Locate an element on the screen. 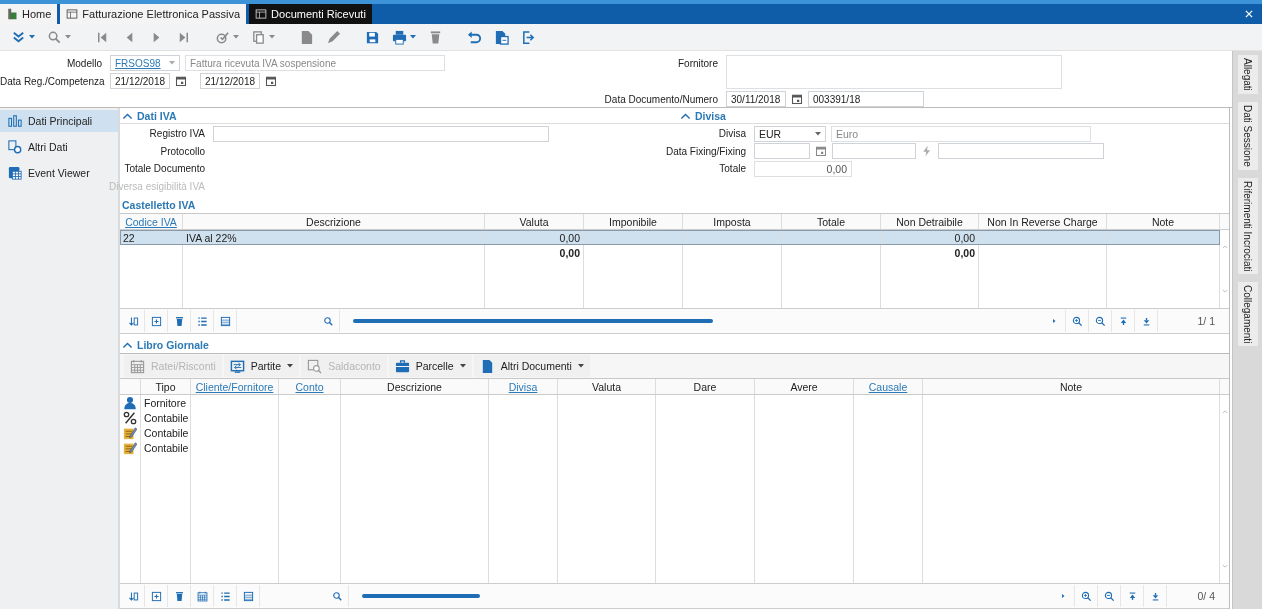 Image resolution: width=1262 pixels, height=609 pixels. sidebar-item: Dati Principali is located at coordinates (59, 121).